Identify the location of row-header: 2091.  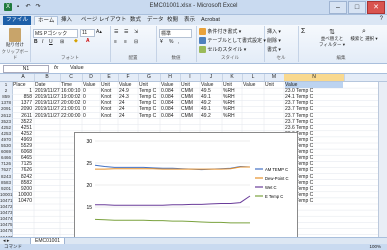
(6, 108).